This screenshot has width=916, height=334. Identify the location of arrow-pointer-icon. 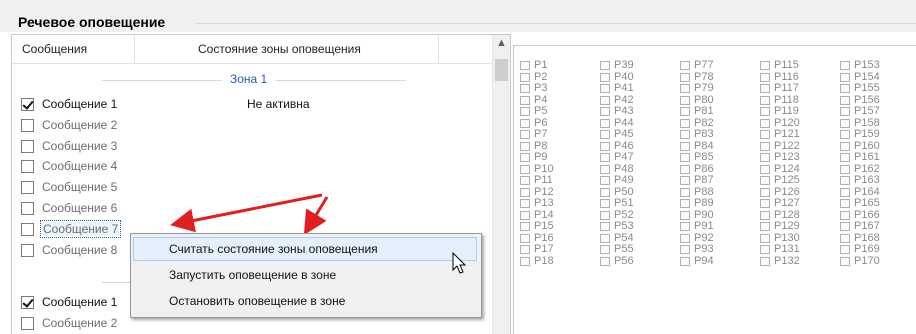
(459, 263).